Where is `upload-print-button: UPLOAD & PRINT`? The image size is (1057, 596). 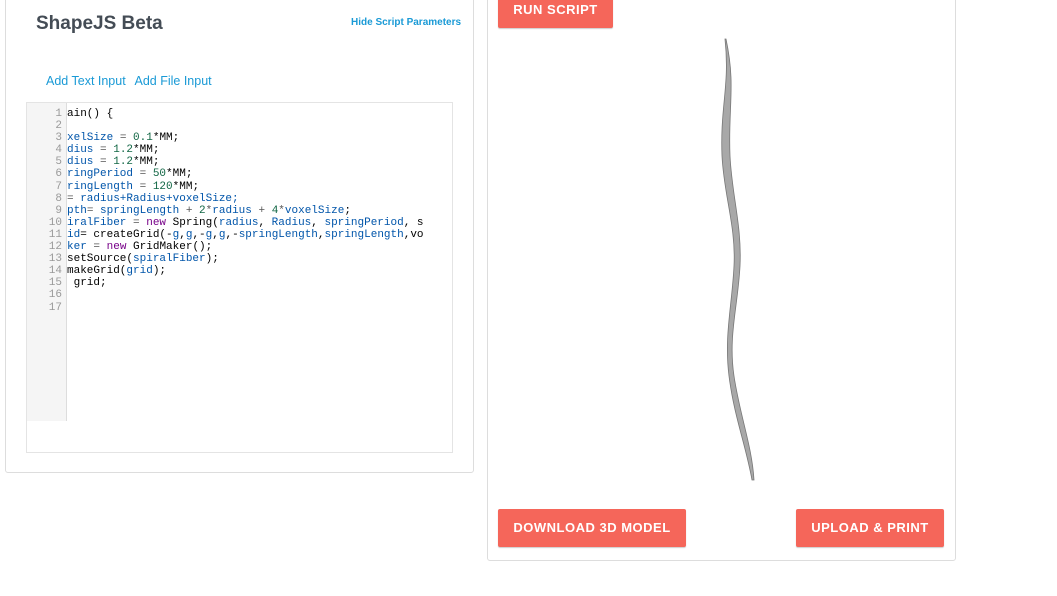 upload-print-button: UPLOAD & PRINT is located at coordinates (870, 528).